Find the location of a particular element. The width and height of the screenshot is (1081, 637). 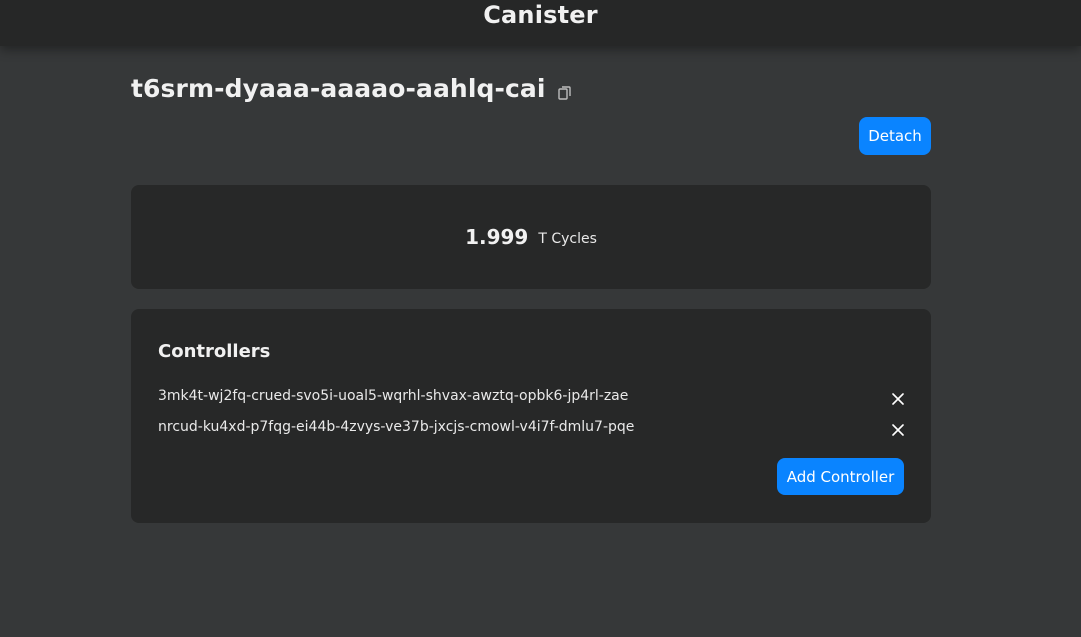

controllers-title: Controllers is located at coordinates (214, 351).